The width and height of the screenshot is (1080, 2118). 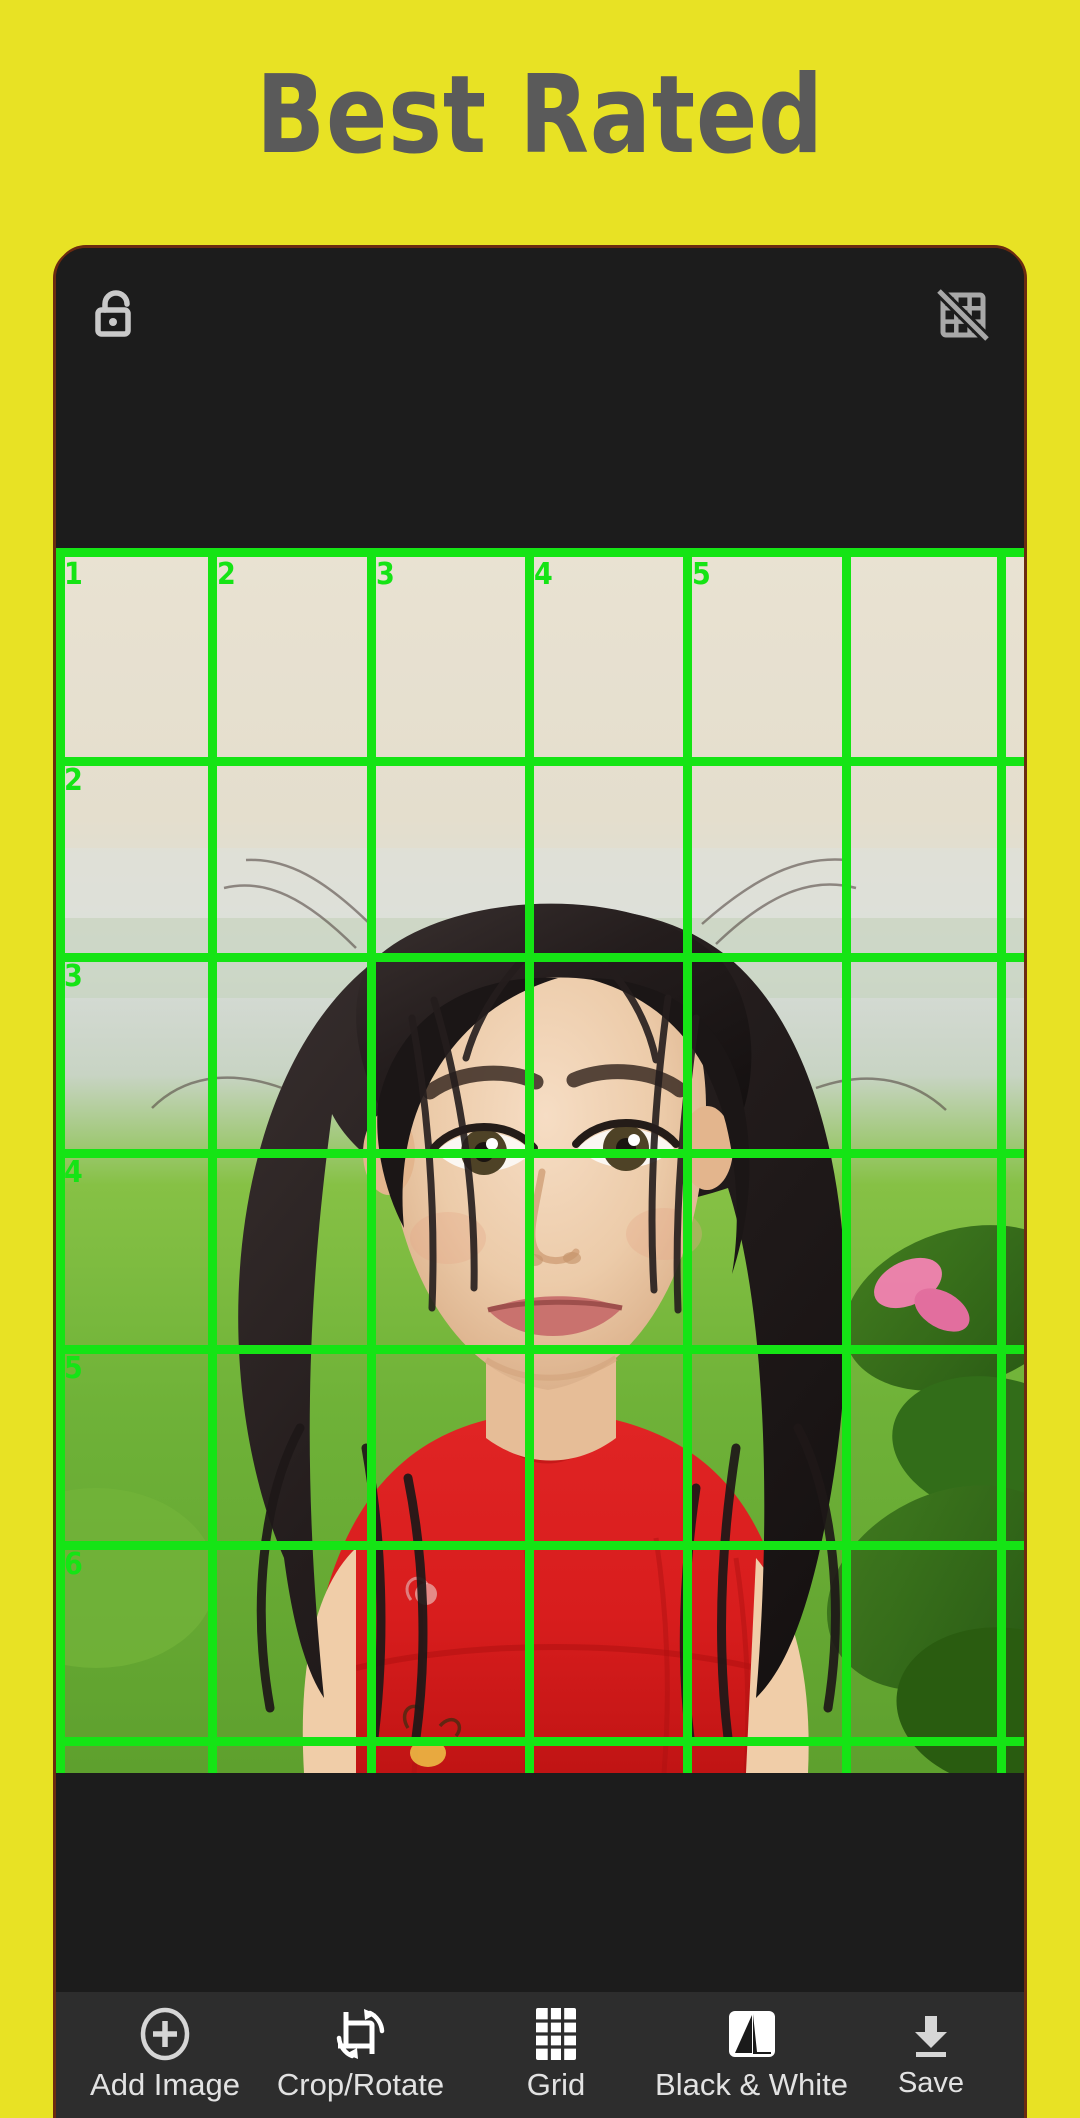 I want to click on app-top-bar, so click(x=540, y=398).